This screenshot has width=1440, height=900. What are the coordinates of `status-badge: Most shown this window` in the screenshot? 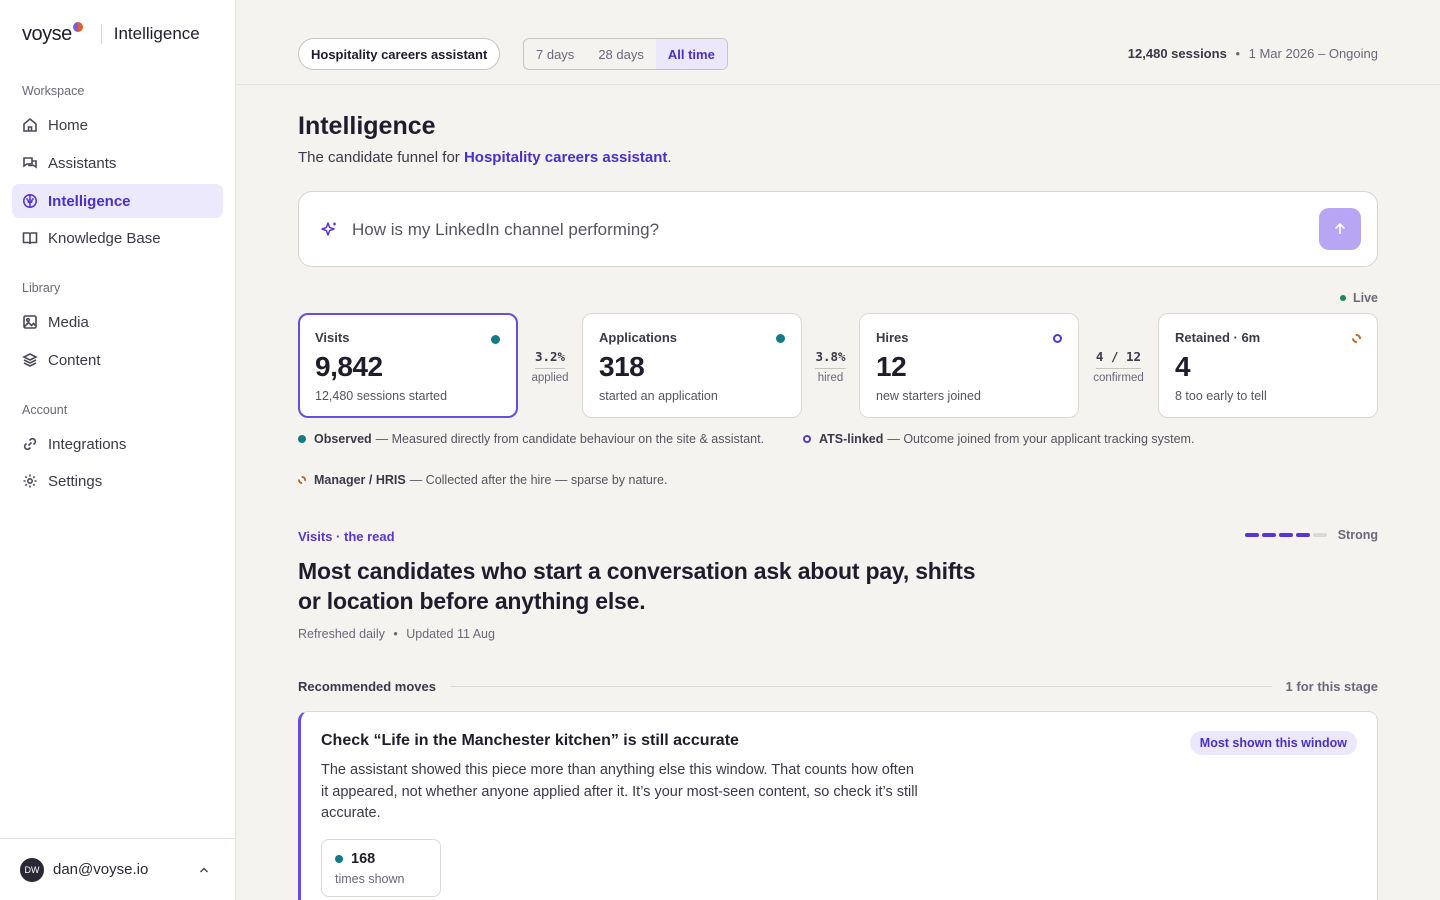 It's located at (1273, 743).